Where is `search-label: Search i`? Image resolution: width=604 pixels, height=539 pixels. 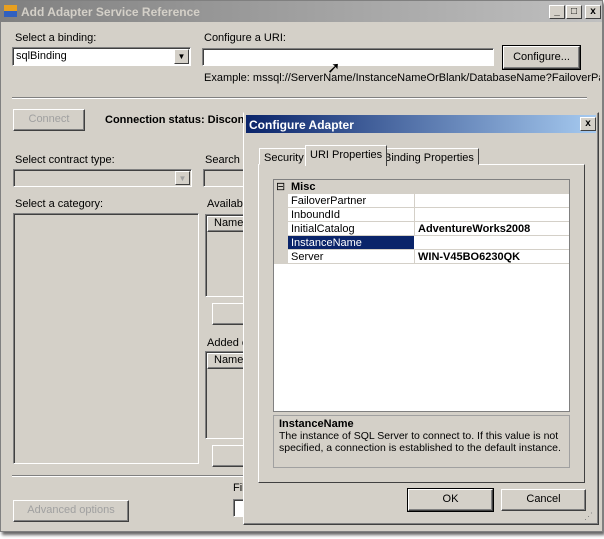
search-label: Search i is located at coordinates (225, 160).